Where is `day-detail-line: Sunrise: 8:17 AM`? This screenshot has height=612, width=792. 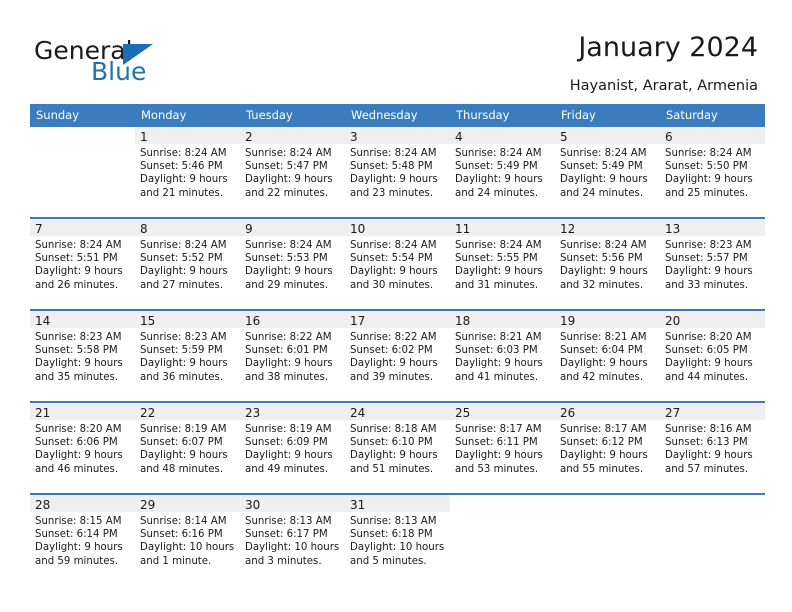
day-detail-line: Sunrise: 8:17 AM is located at coordinates (603, 429).